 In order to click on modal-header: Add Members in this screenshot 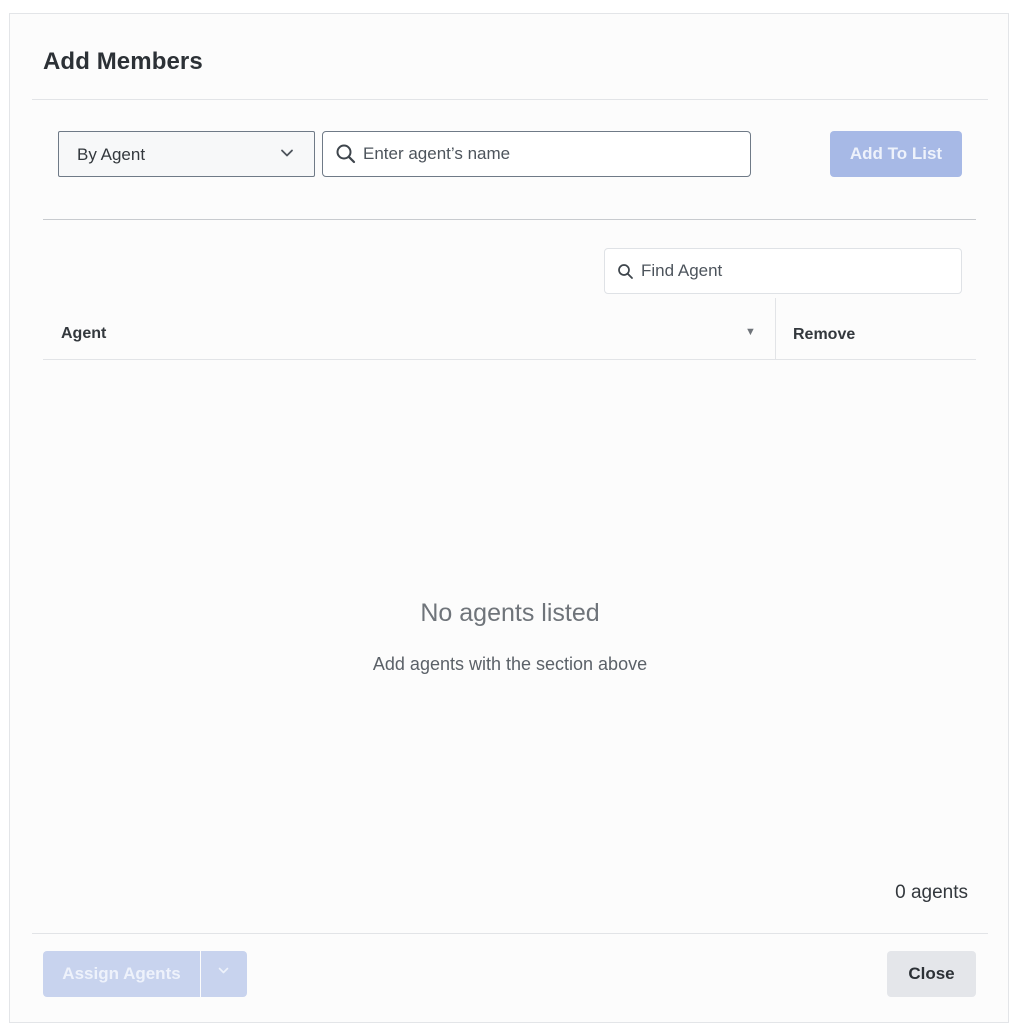, I will do `click(510, 57)`.